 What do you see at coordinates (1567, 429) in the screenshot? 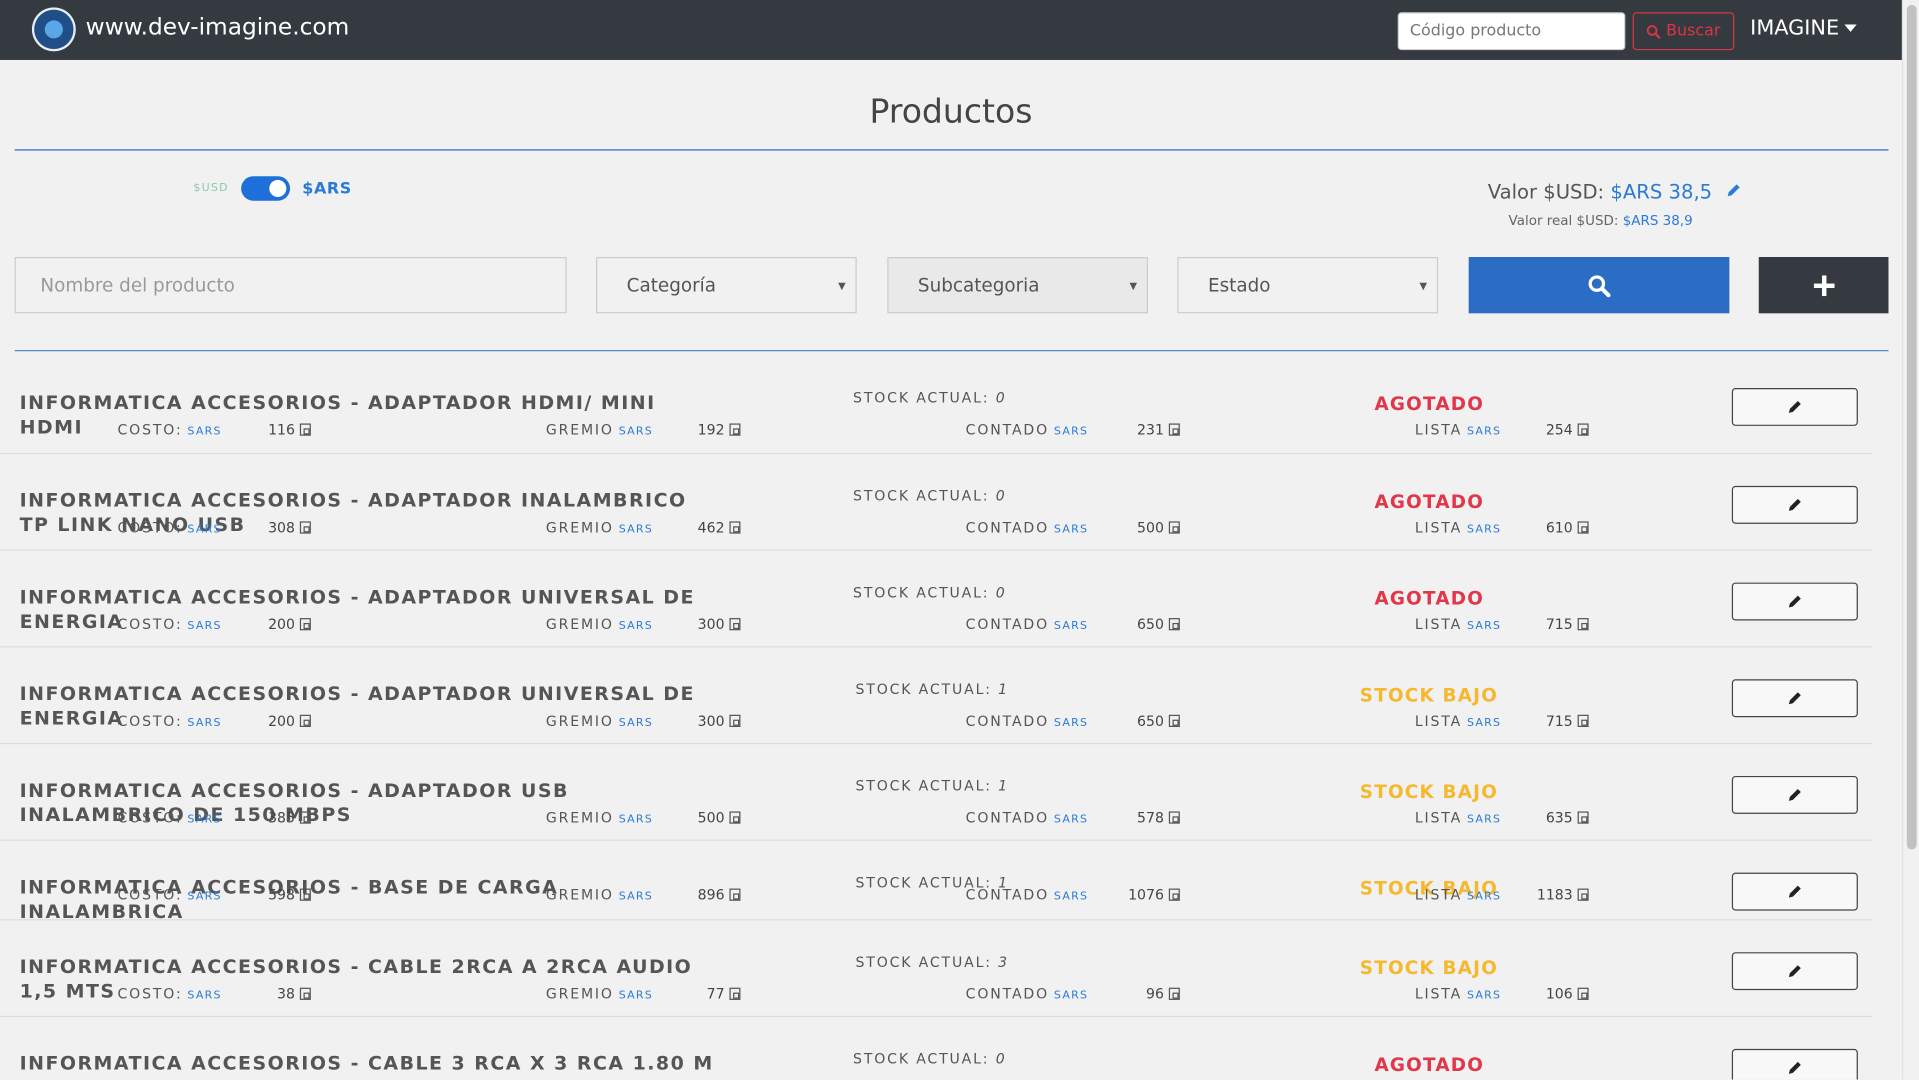
I see `lista-value: 254` at bounding box center [1567, 429].